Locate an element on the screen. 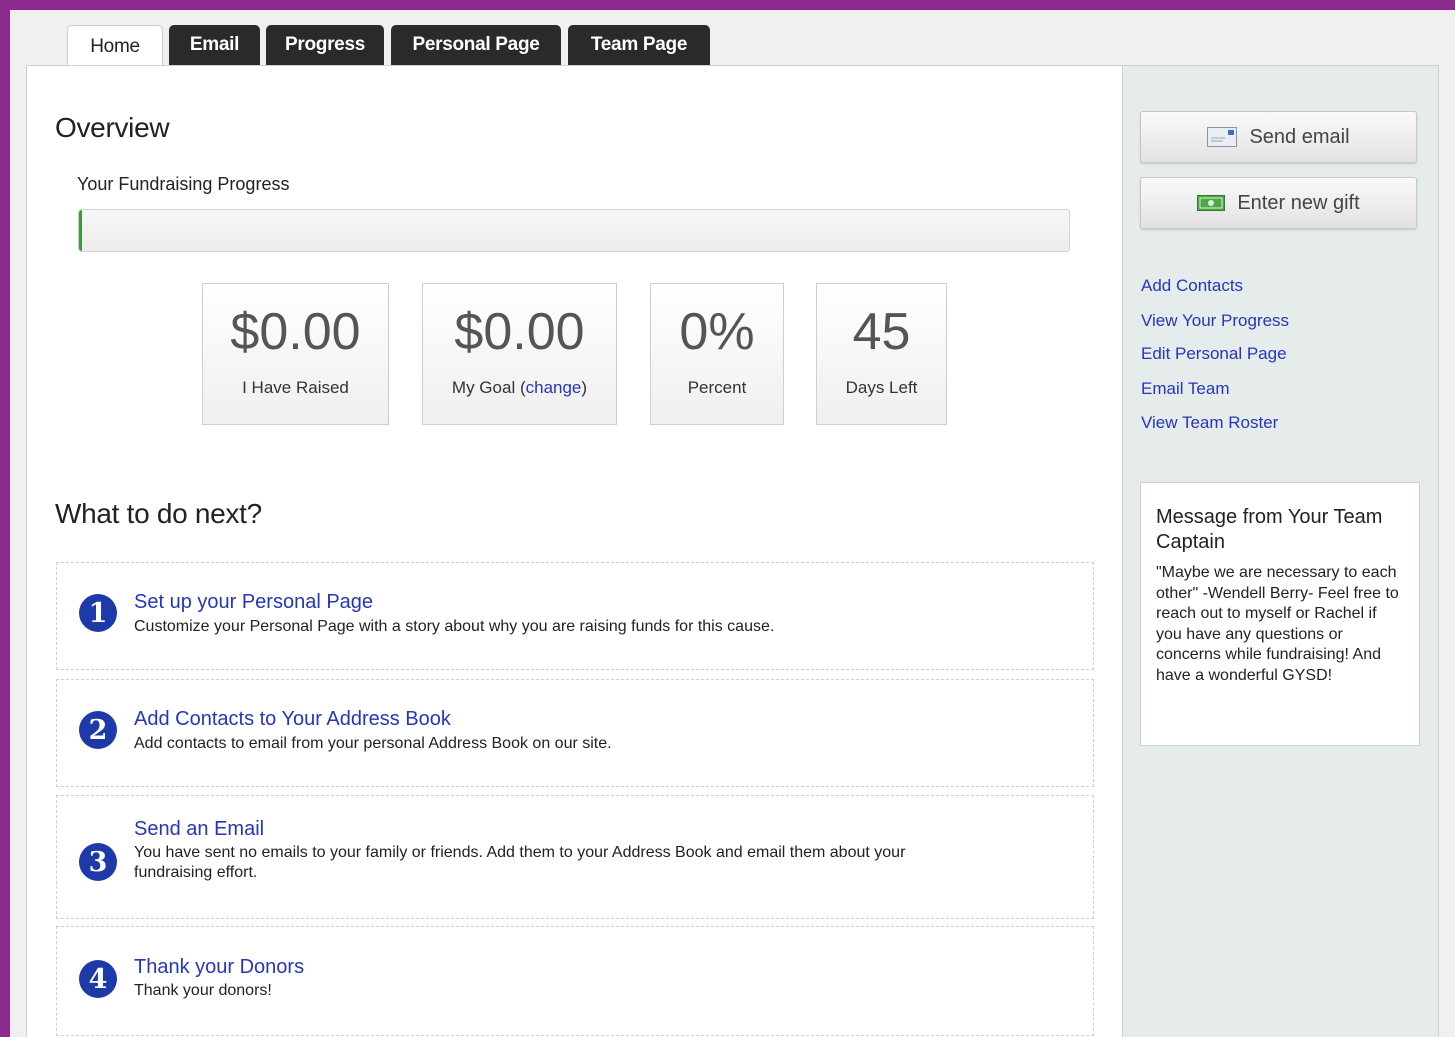 Image resolution: width=1455 pixels, height=1037 pixels. enter-new-gift-button: Enter new gift is located at coordinates (1278, 203).